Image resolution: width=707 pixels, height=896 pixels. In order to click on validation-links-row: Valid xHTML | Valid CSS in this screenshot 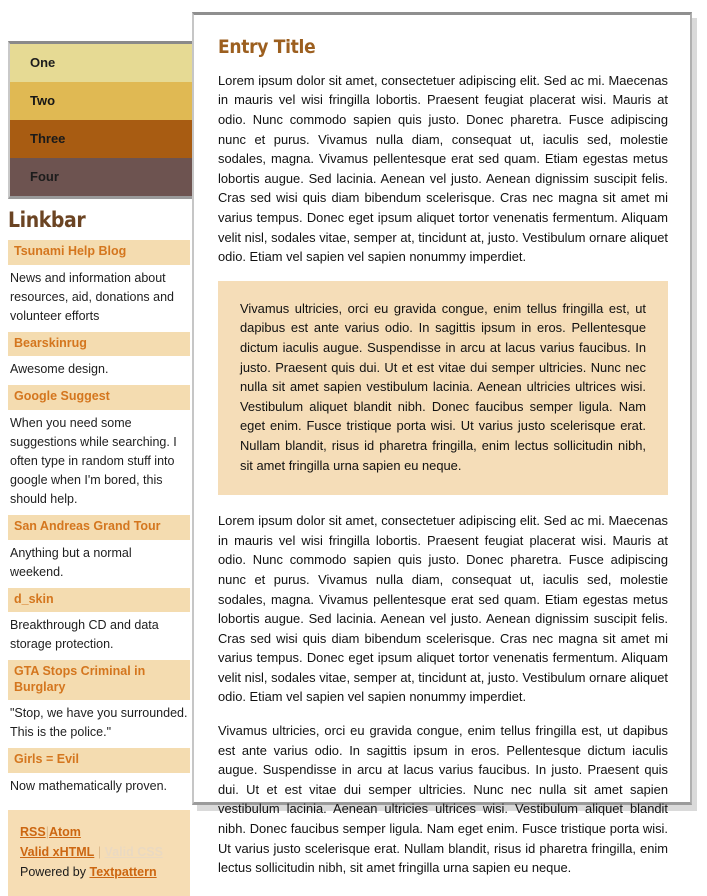, I will do `click(100, 852)`.